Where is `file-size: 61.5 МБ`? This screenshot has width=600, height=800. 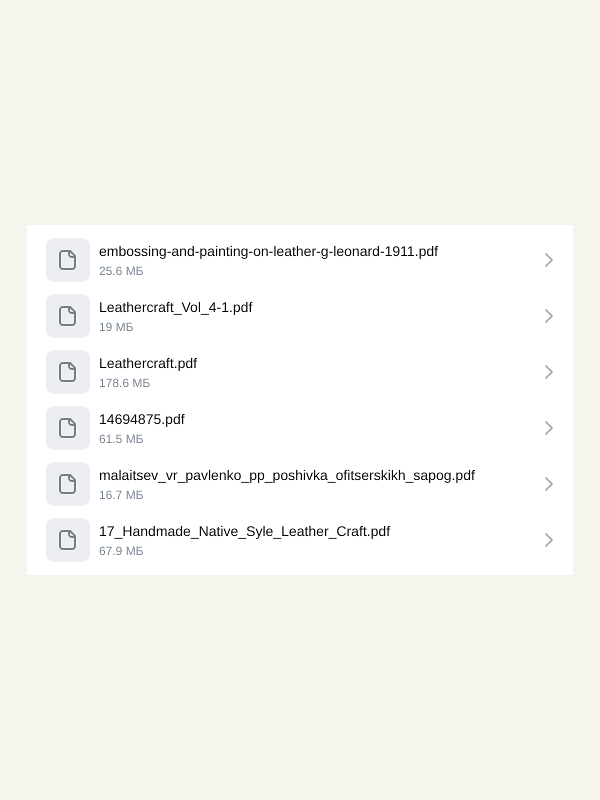
file-size: 61.5 МБ is located at coordinates (121, 439).